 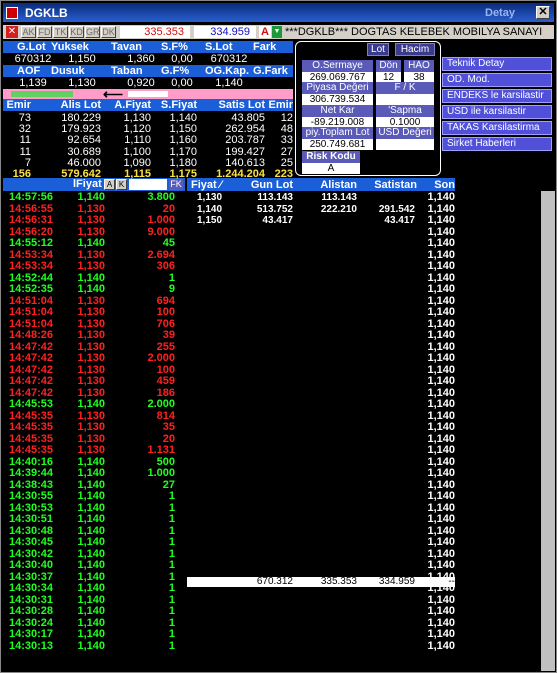 I want to click on trade-row: 14:30:42 1,140 1, so click(x=94, y=553).